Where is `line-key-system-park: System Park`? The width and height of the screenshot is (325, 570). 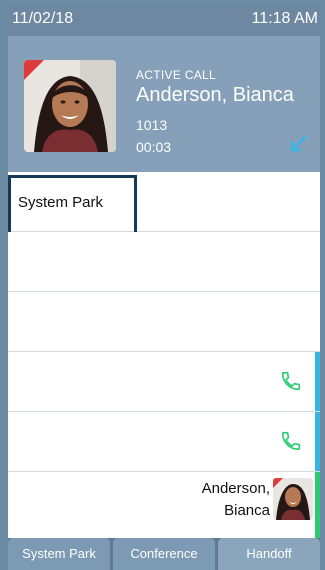
line-key-system-park: System Park is located at coordinates (164, 204).